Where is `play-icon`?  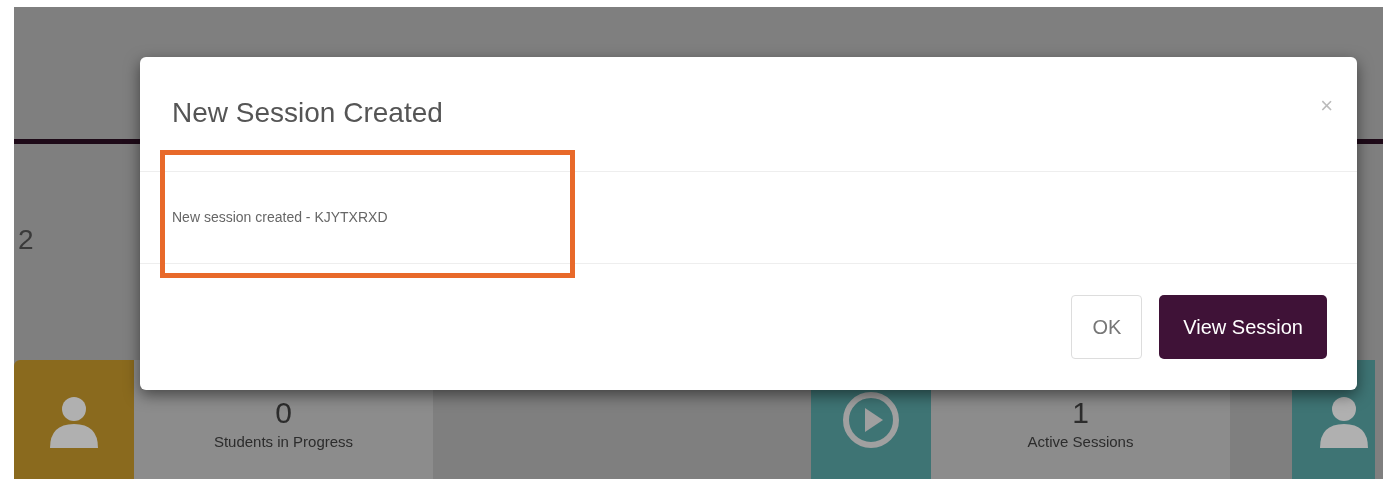
play-icon is located at coordinates (871, 420).